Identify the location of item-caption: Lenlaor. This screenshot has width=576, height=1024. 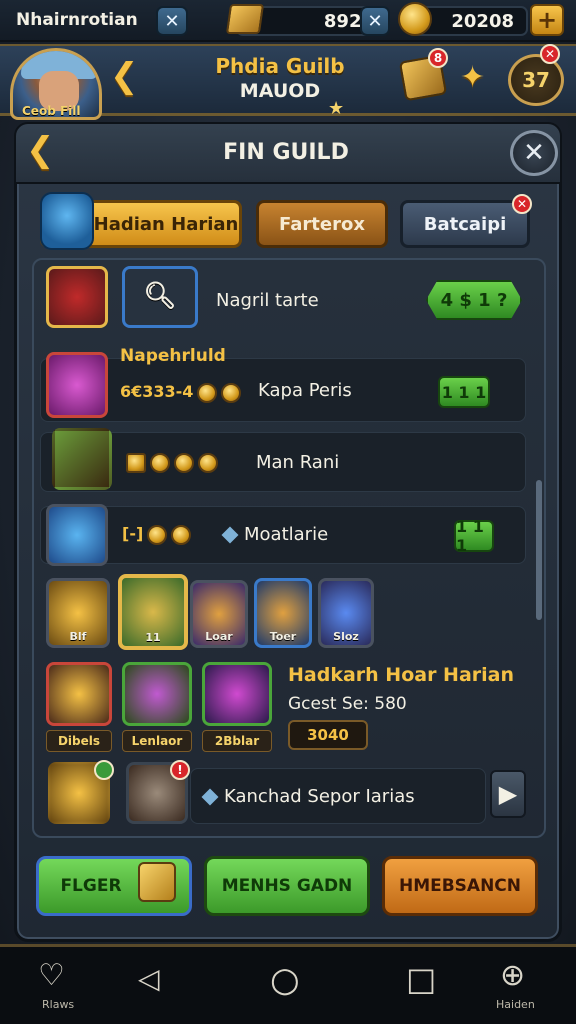
(157, 741).